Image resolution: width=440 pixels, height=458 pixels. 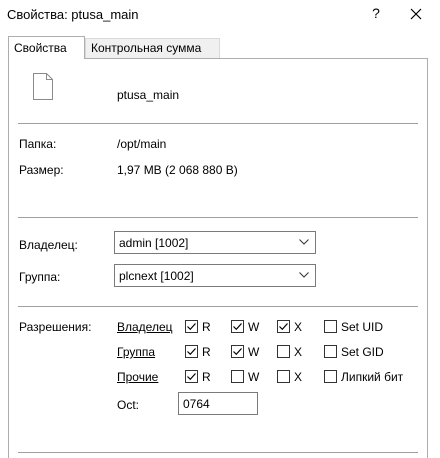 What do you see at coordinates (177, 170) in the screenshot?
I see `size-value: 1,97 MB (2 068 880 B)` at bounding box center [177, 170].